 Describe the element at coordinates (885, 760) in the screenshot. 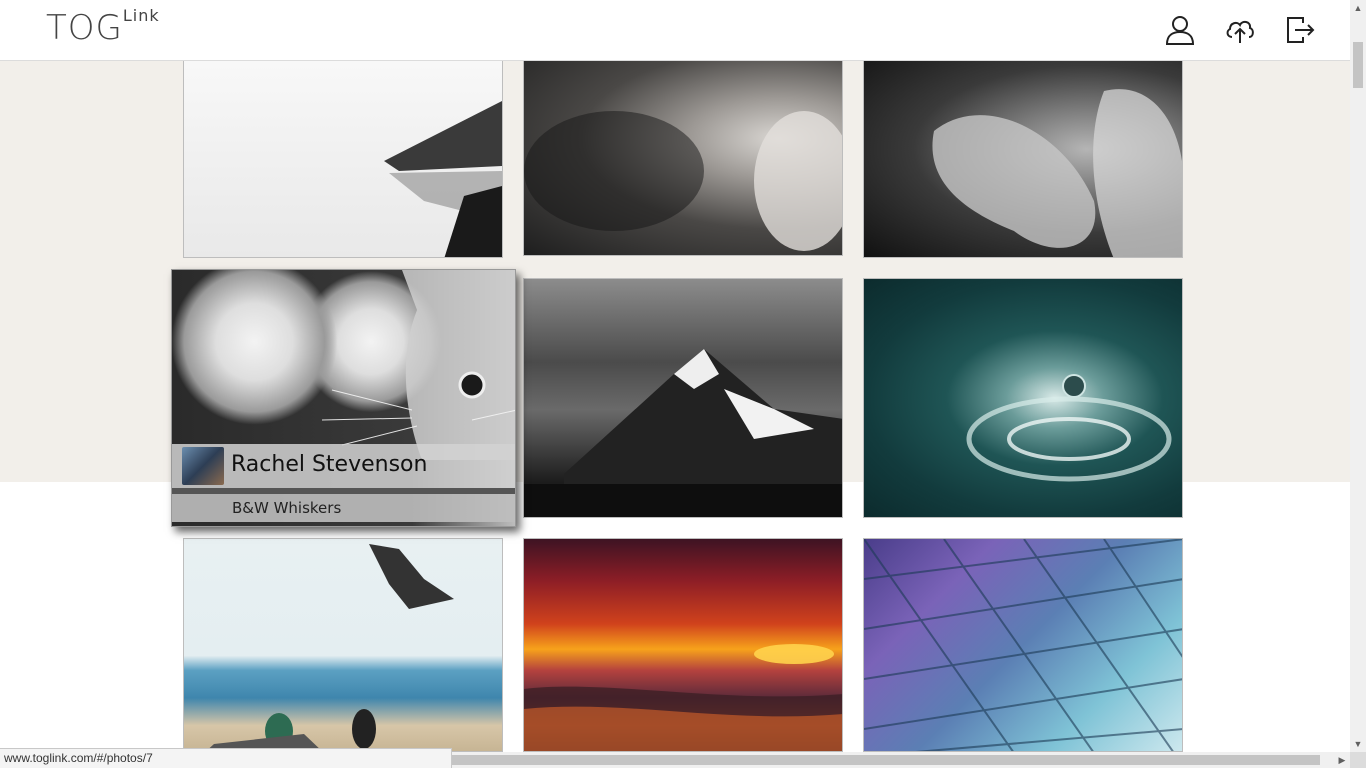

I see `horizontal-scroll-thumb` at that location.